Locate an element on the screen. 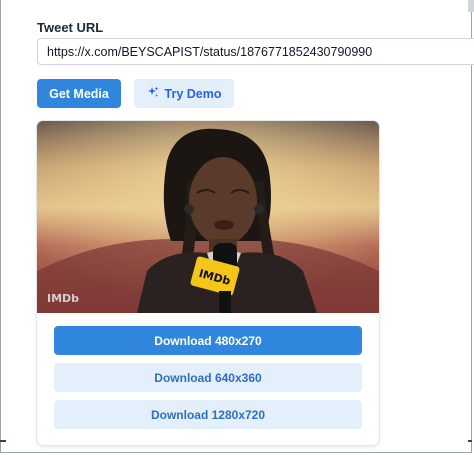 The height and width of the screenshot is (455, 474). download-1280x720-button: Download 1280x720 is located at coordinates (208, 414).